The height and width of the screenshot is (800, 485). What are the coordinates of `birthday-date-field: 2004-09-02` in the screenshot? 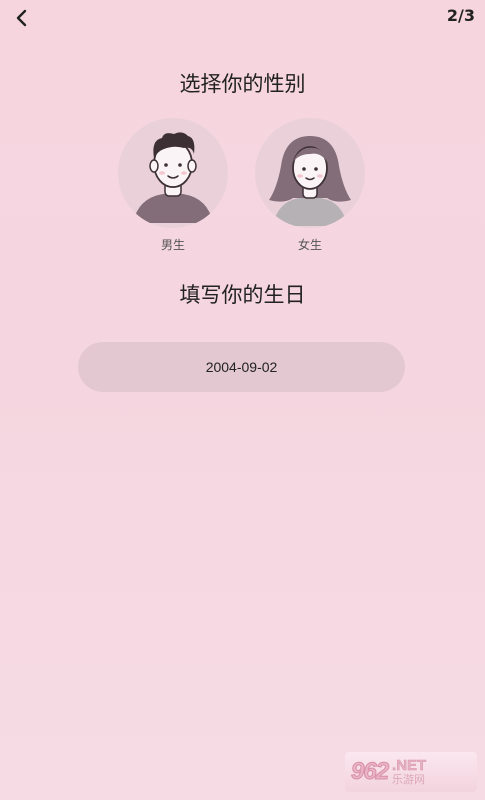 It's located at (241, 367).